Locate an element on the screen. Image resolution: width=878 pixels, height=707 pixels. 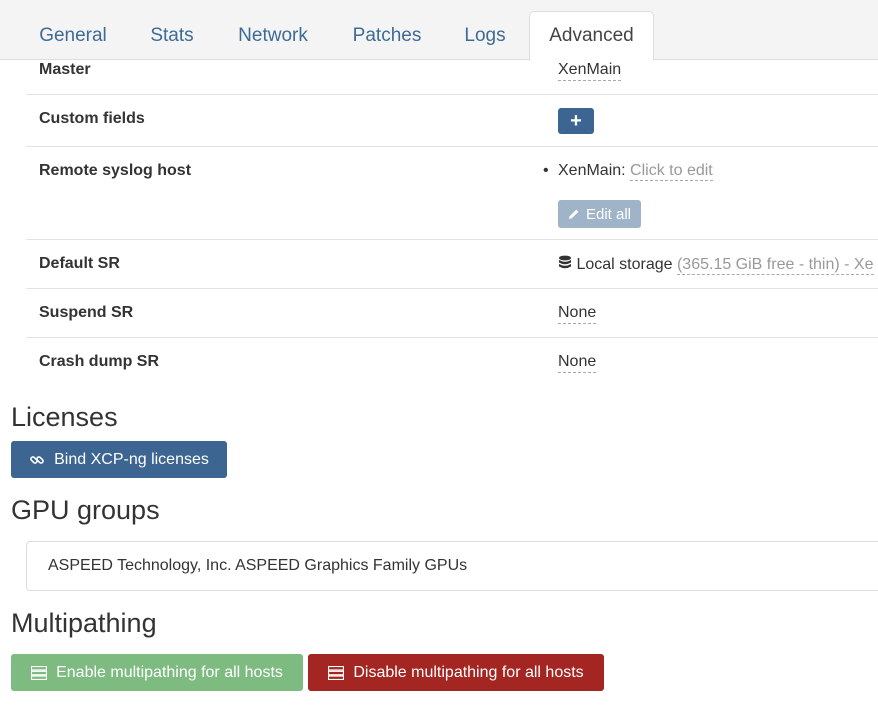
default-sr-name: Local storage is located at coordinates (624, 264).